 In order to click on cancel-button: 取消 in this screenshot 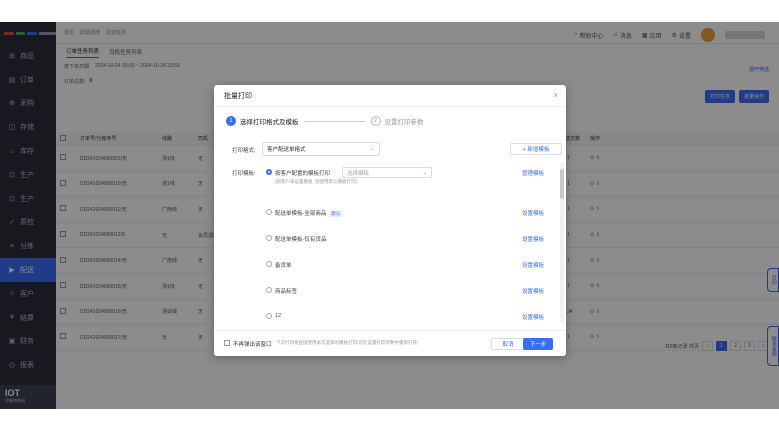, I will do `click(508, 344)`.